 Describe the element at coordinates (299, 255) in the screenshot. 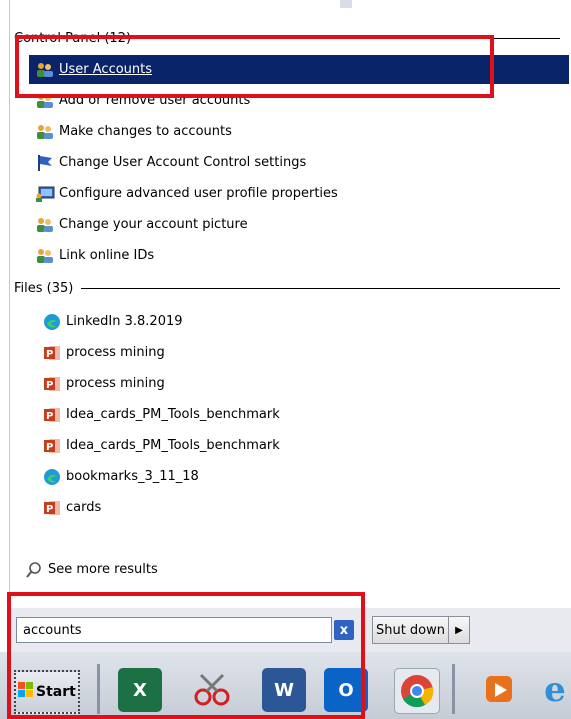

I see `result-link-online-ids: Link online IDs` at that location.